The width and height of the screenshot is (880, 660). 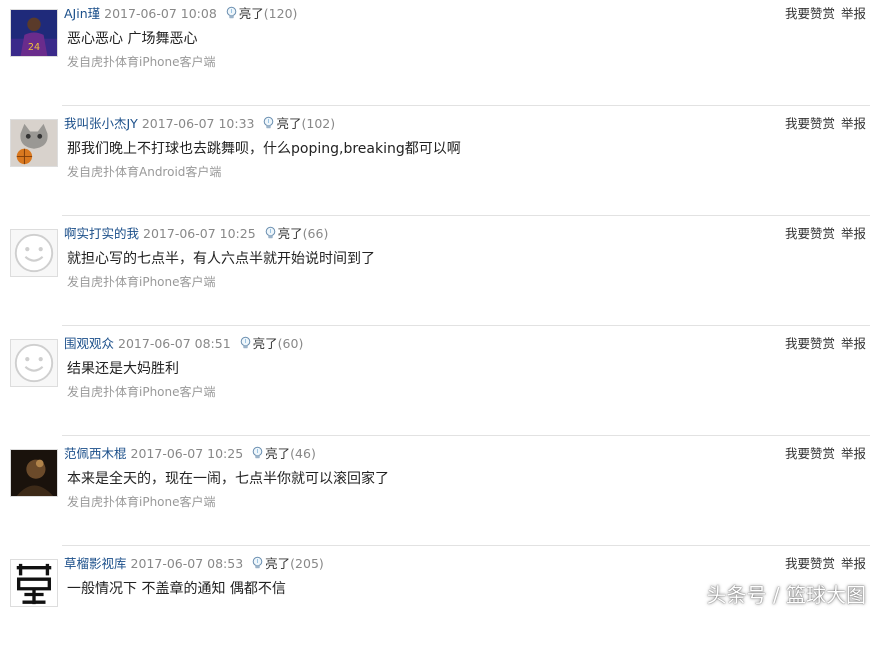 What do you see at coordinates (34, 47) in the screenshot?
I see `svg-text: 24` at bounding box center [34, 47].